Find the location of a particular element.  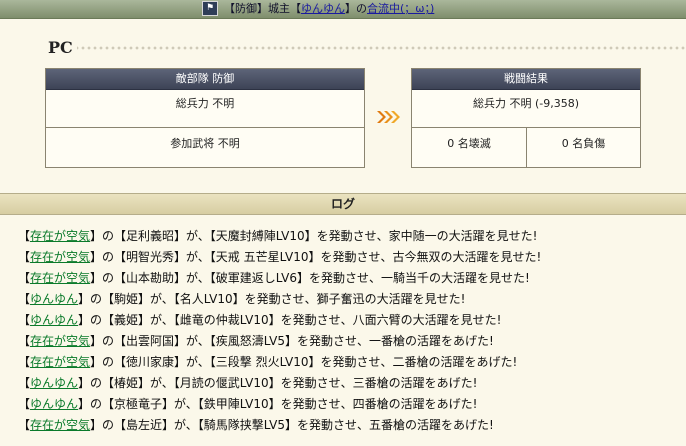

section-divider is located at coordinates (368, 48).